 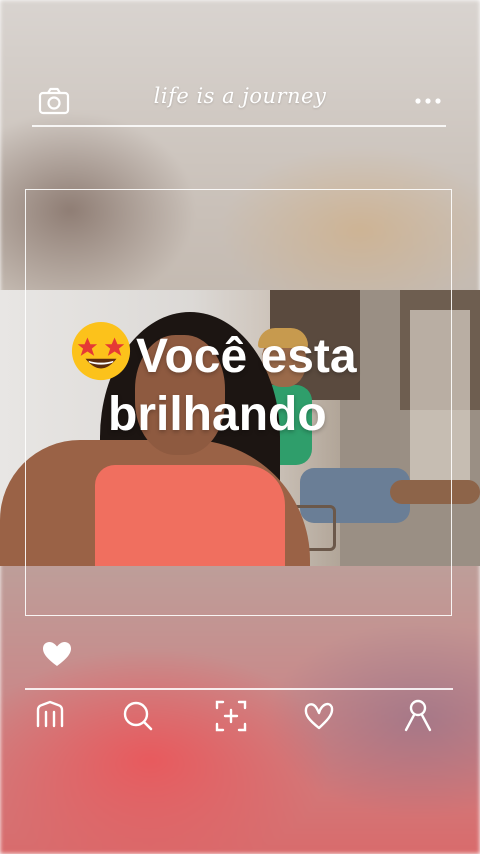 What do you see at coordinates (50, 716) in the screenshot?
I see `home-icon` at bounding box center [50, 716].